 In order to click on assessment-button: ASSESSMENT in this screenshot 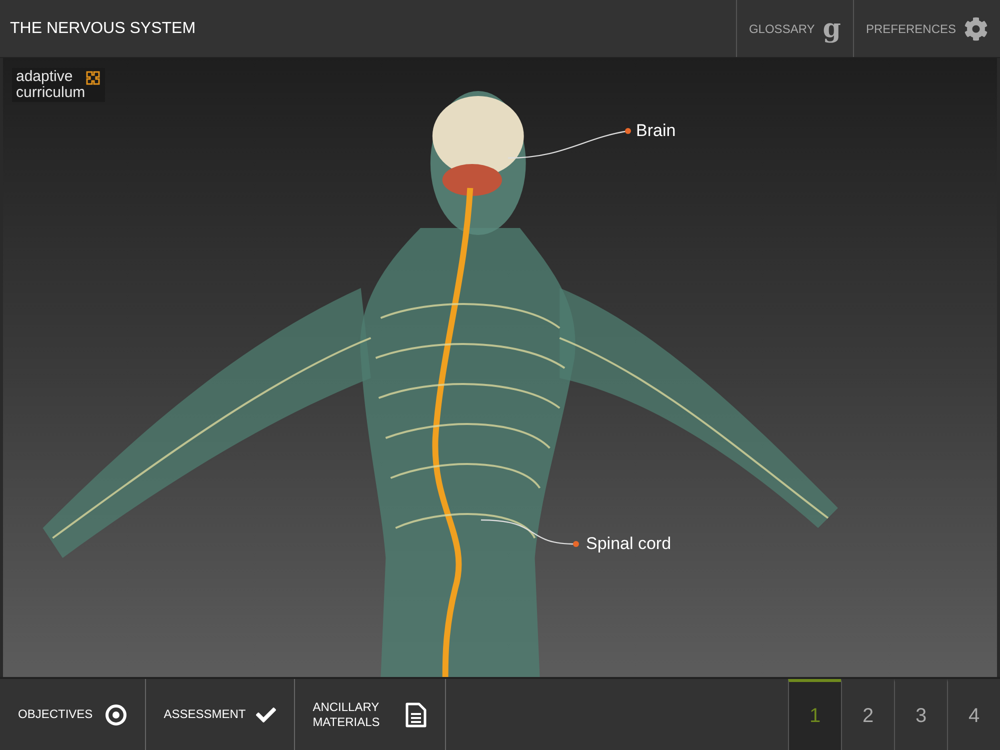, I will do `click(220, 714)`.